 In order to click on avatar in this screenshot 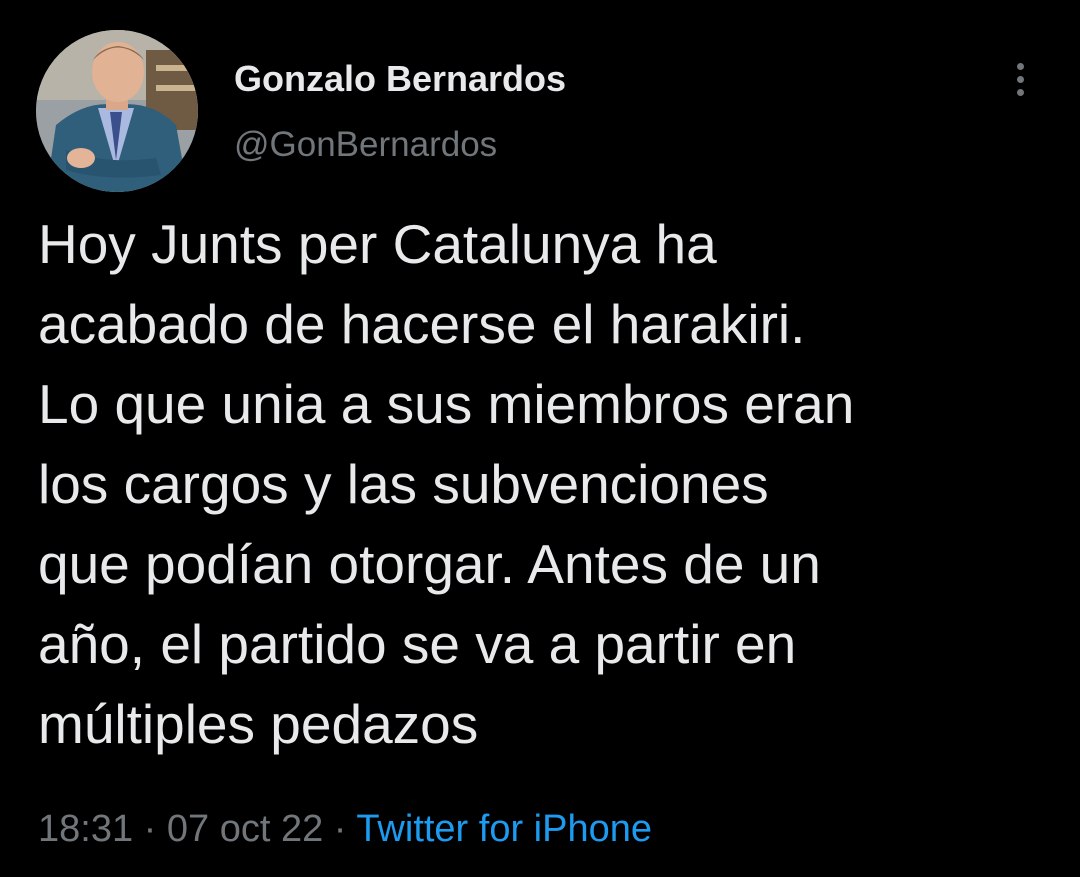, I will do `click(117, 111)`.